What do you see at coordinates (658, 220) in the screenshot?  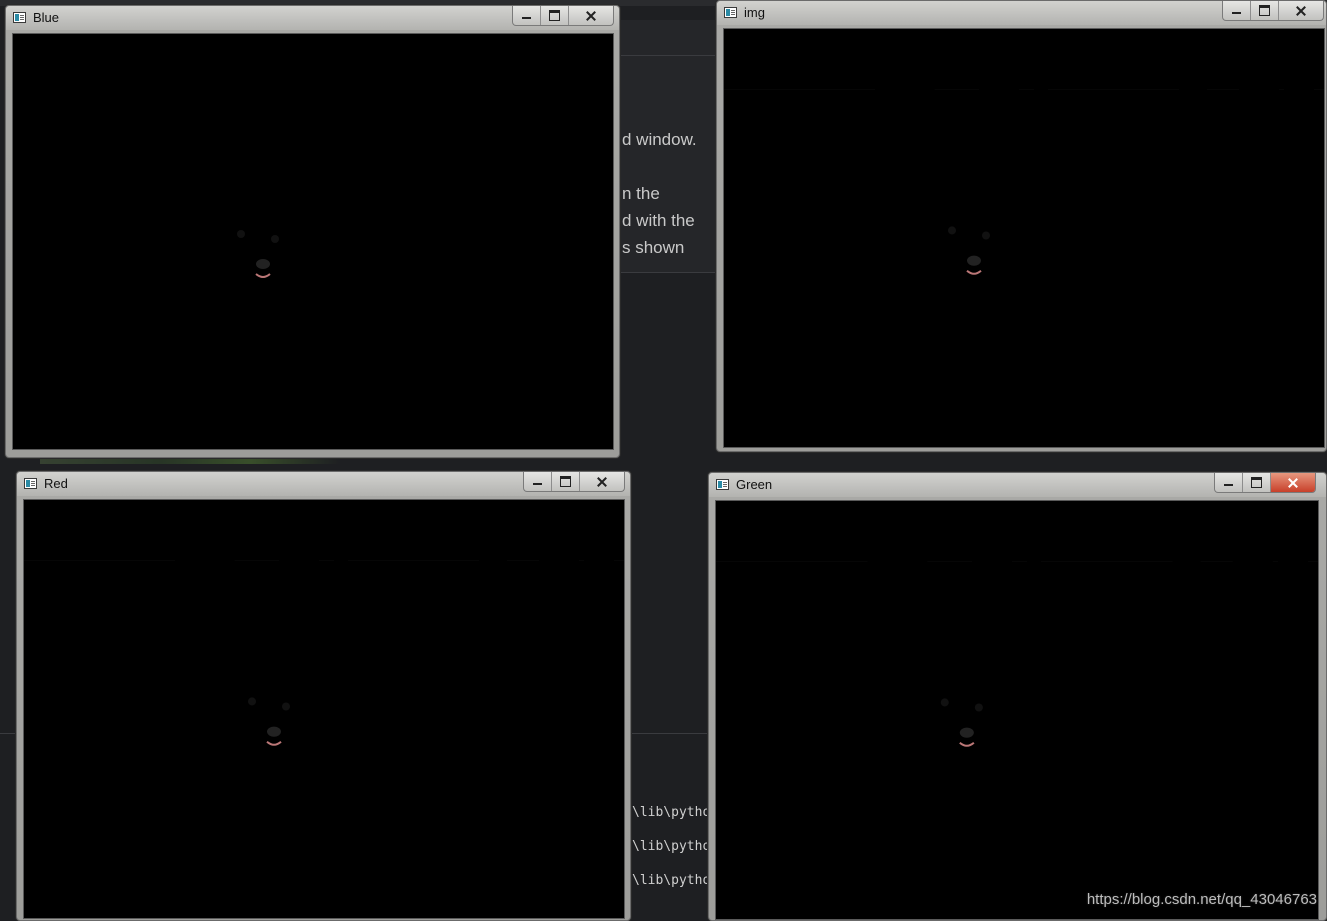 I see `editor-text-line: d with the` at bounding box center [658, 220].